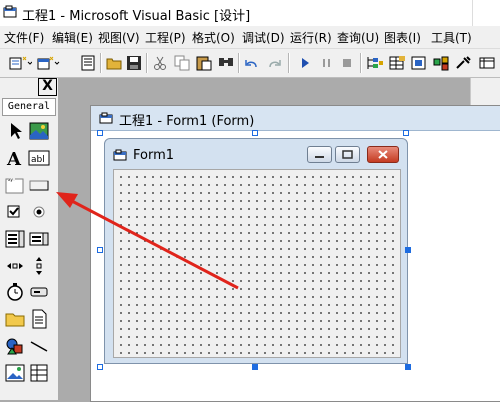 The image size is (500, 402). Describe the element at coordinates (15, 266) in the screenshot. I see `hscrollbar-tool-icon` at that location.